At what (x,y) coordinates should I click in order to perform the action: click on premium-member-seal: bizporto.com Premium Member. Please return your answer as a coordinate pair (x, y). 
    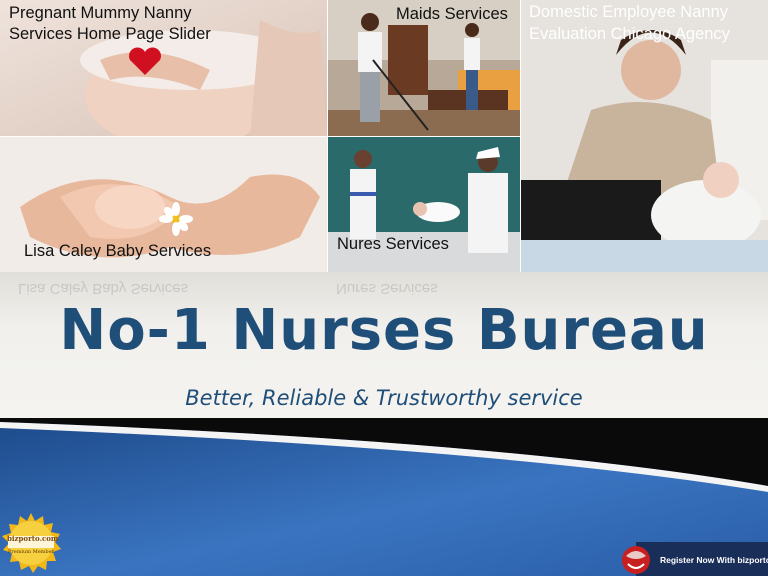
    Looking at the image, I should click on (31, 543).